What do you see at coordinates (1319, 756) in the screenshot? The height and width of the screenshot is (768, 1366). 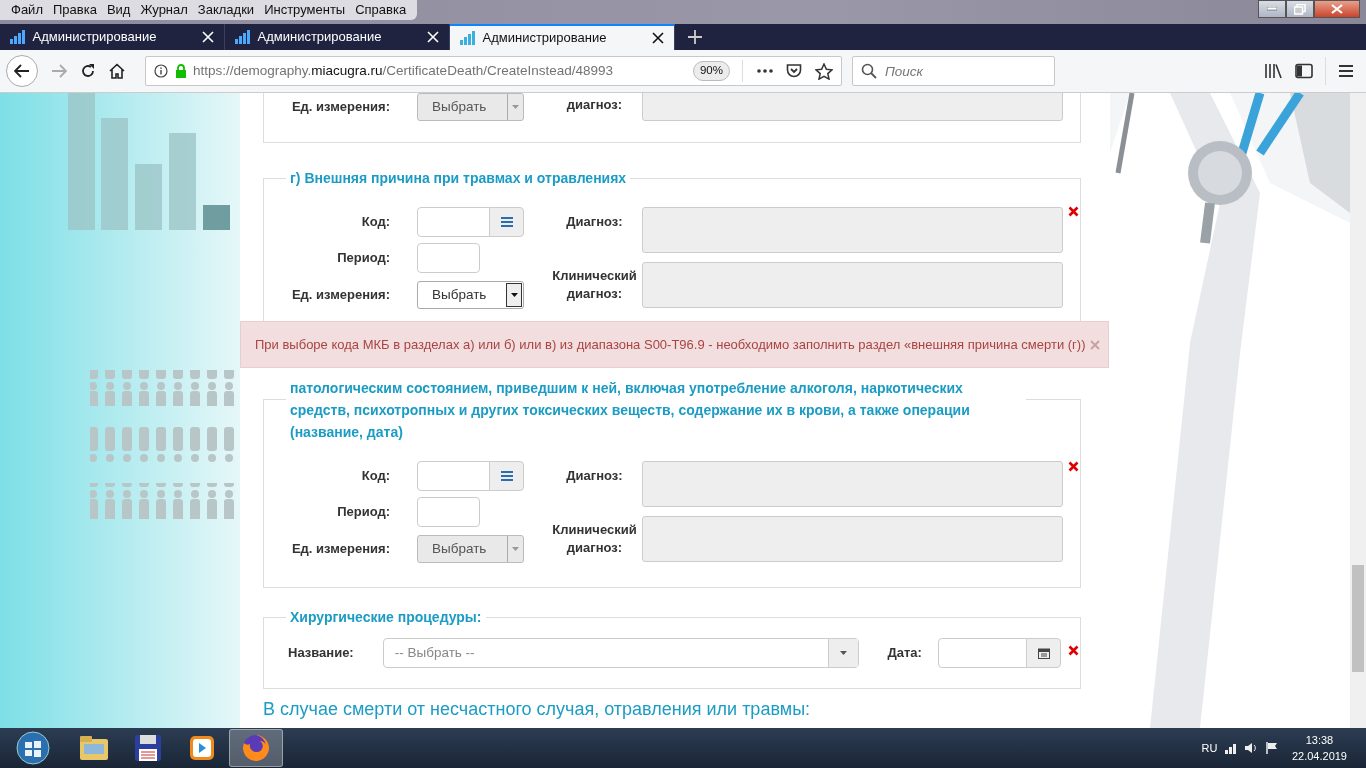 I see `clock-date: 22.04.2019` at bounding box center [1319, 756].